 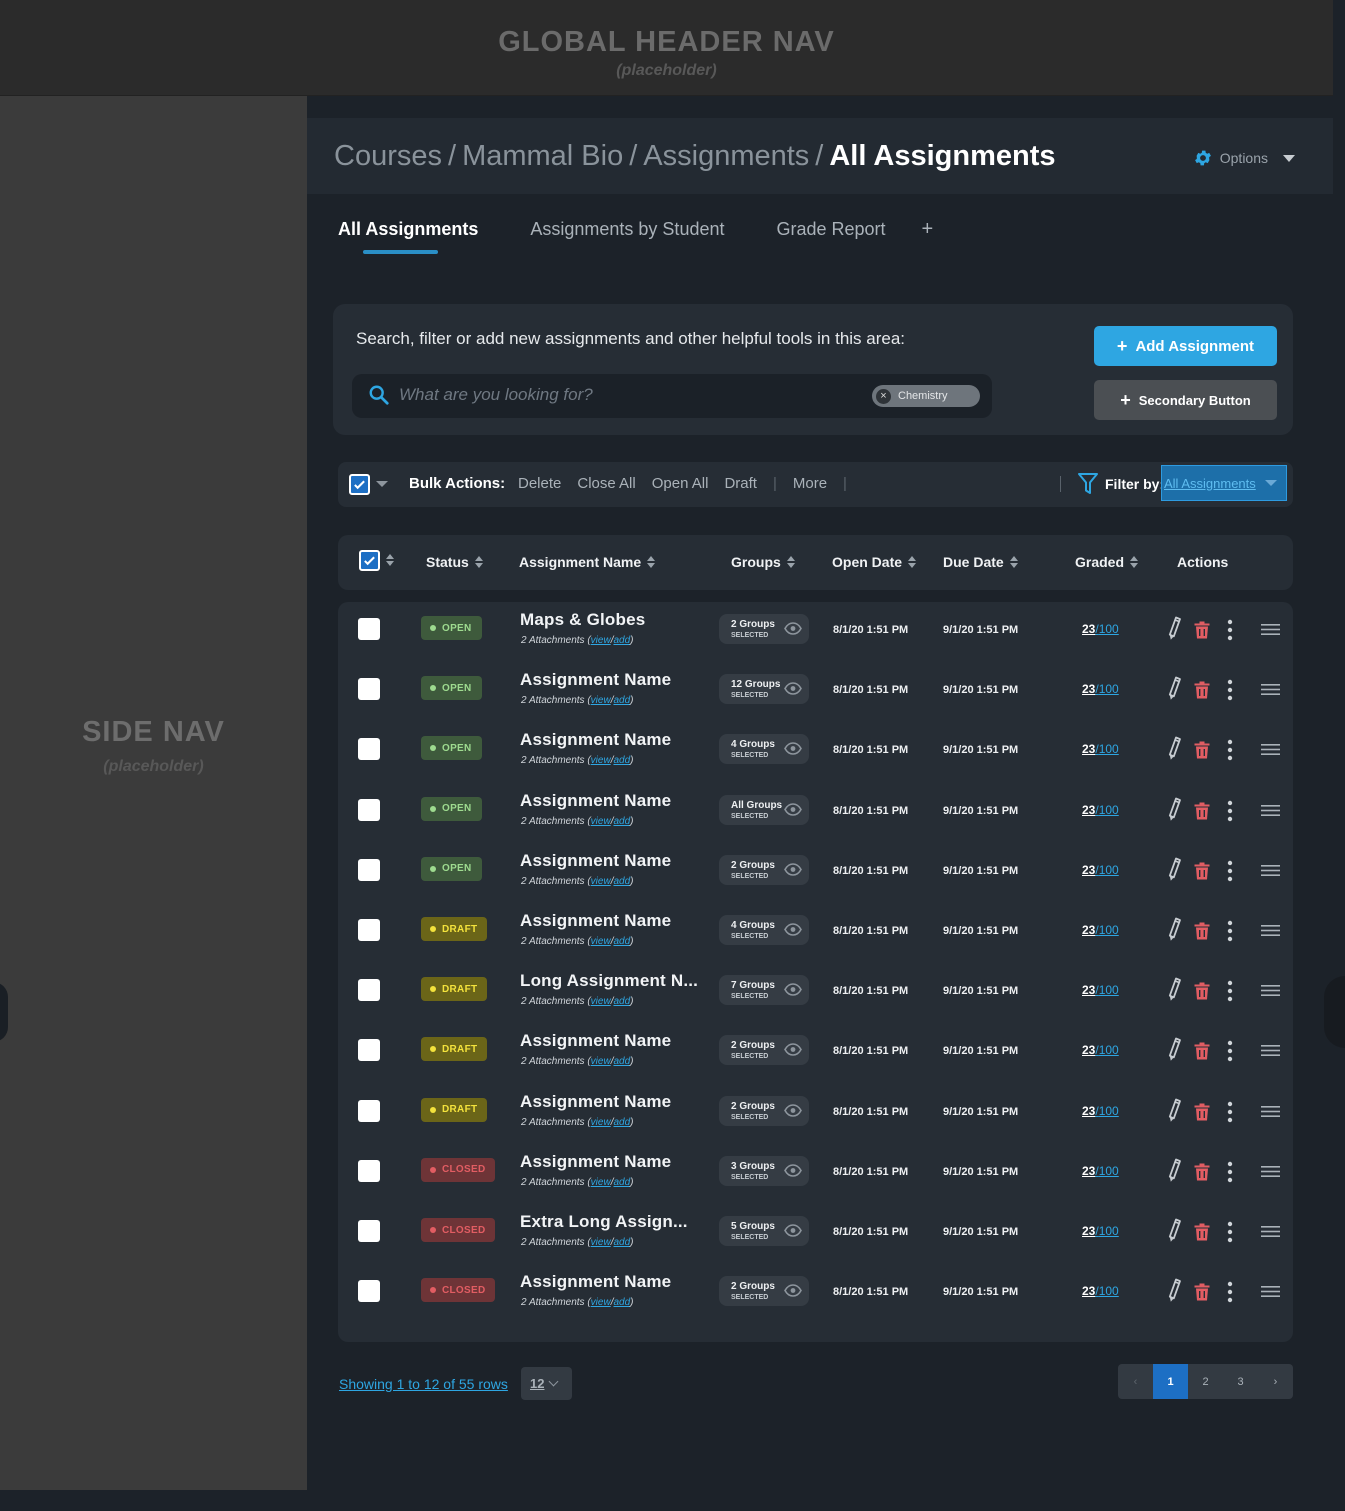 I want to click on prev-page-button: ‹, so click(x=1135, y=1381).